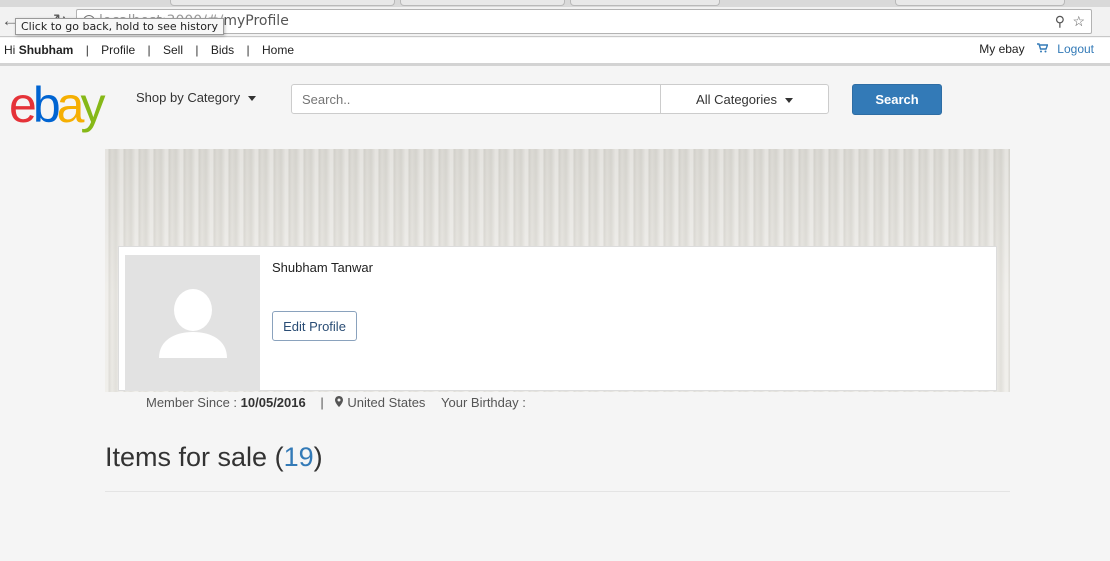  I want to click on location-text: United States, so click(386, 402).